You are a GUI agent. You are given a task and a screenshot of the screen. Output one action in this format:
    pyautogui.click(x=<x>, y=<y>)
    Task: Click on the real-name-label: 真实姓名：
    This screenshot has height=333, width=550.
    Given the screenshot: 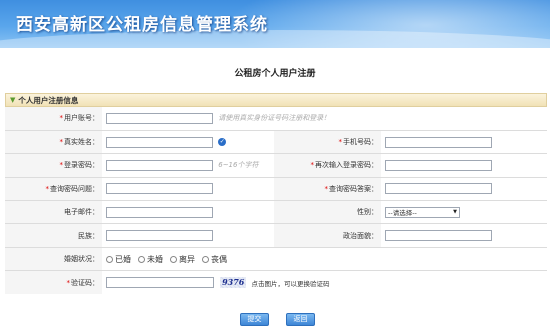 What is the action you would take?
    pyautogui.click(x=81, y=142)
    